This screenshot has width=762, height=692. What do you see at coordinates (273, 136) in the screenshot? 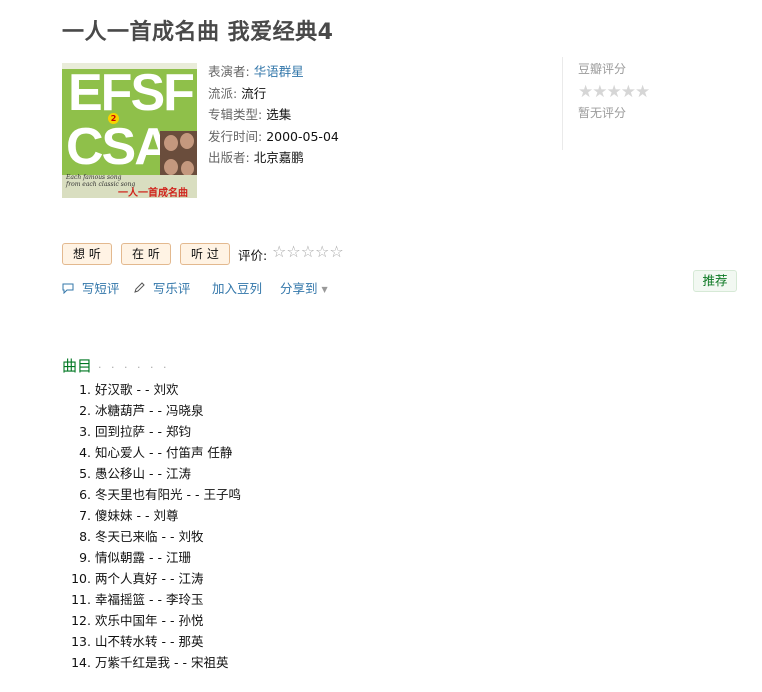
I see `info-release-date: 发行时间: 2000-05-04` at bounding box center [273, 136].